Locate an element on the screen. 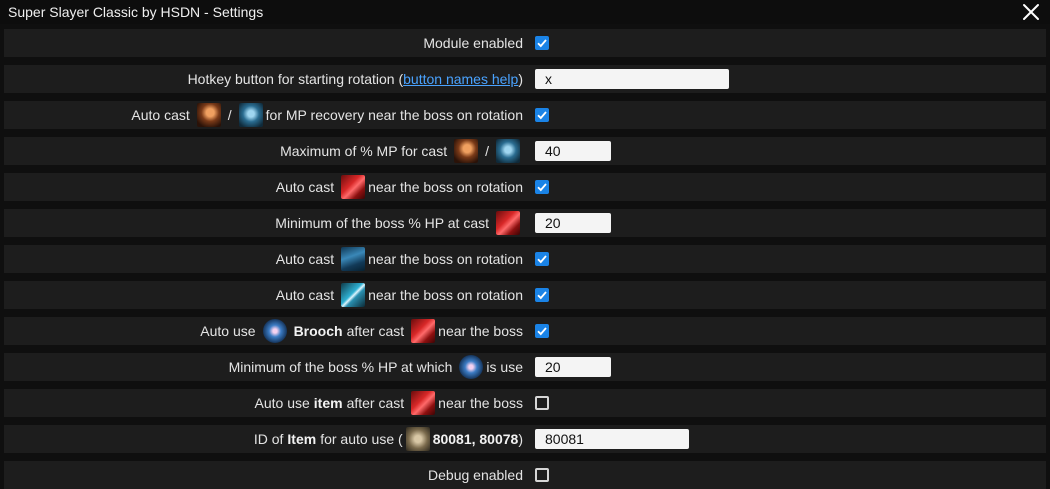  label-text: item is located at coordinates (328, 403).